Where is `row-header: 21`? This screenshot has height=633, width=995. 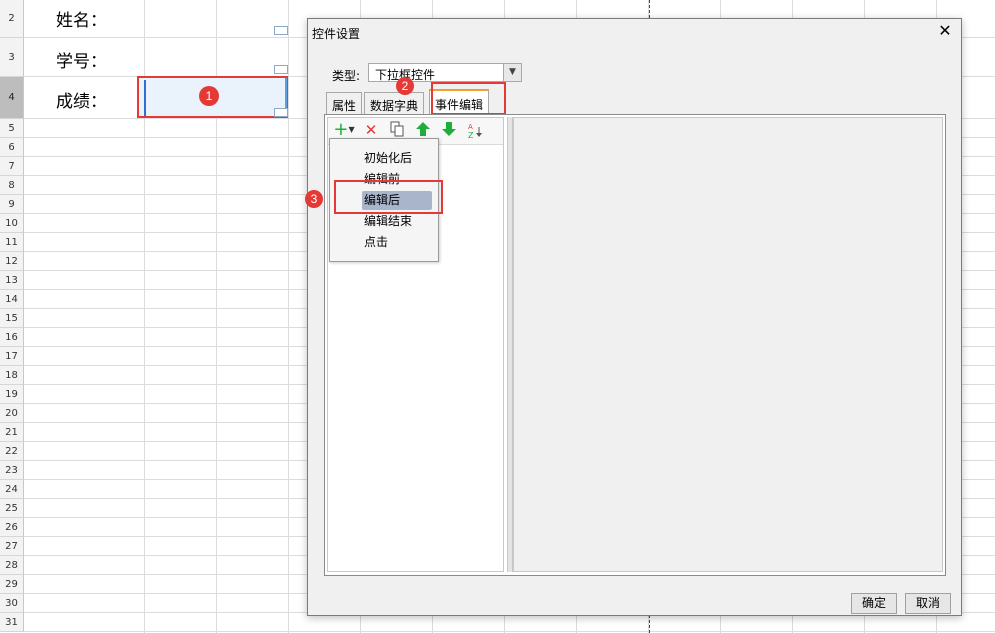 row-header: 21 is located at coordinates (12, 432).